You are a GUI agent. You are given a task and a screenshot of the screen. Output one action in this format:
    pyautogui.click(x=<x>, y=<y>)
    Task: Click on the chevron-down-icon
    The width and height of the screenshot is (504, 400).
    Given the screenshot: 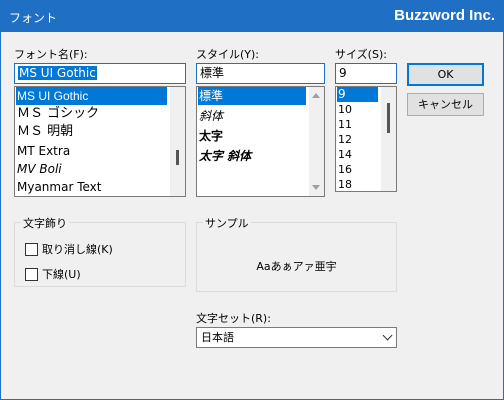 What is the action you would take?
    pyautogui.click(x=387, y=335)
    